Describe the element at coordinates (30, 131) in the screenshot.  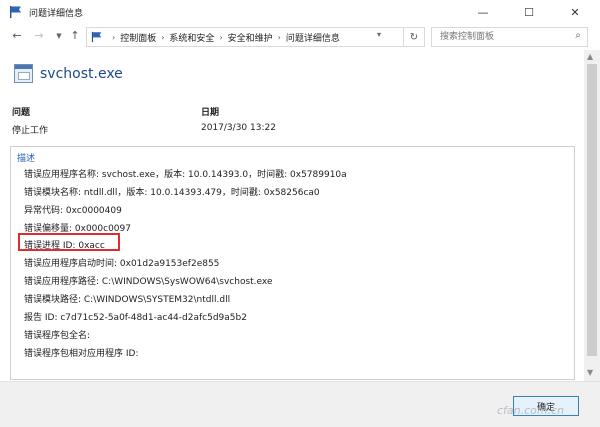
I see `problem-value: 停止工作` at that location.